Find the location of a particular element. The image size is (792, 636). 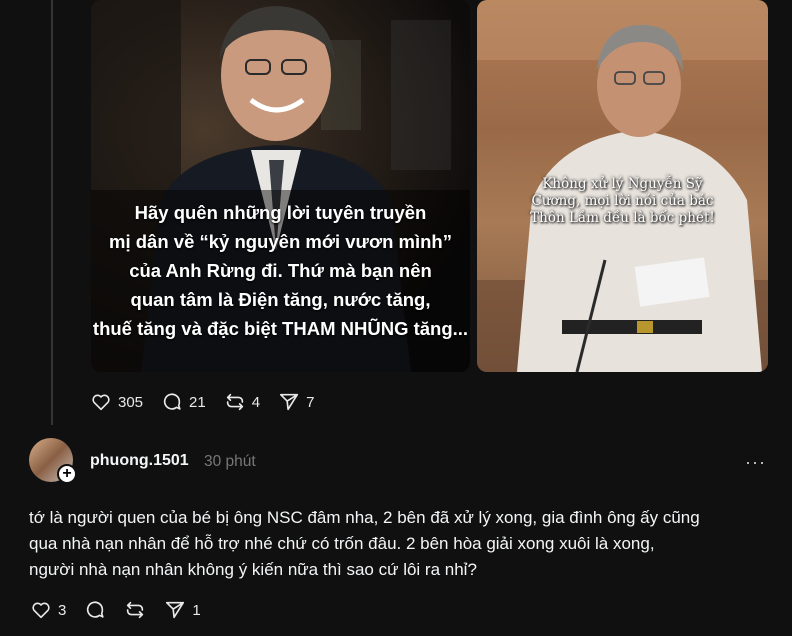

caption-line: quan tâm là Điện tăng, nước tăng, is located at coordinates (280, 299).